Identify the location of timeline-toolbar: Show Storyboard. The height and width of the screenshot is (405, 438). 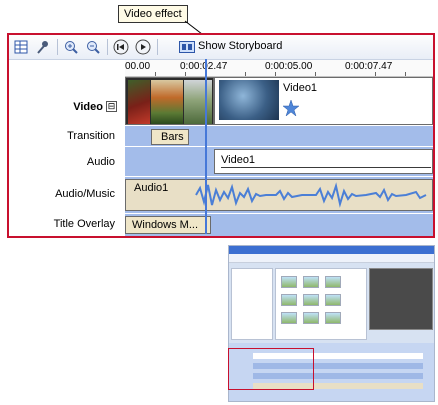
(221, 47).